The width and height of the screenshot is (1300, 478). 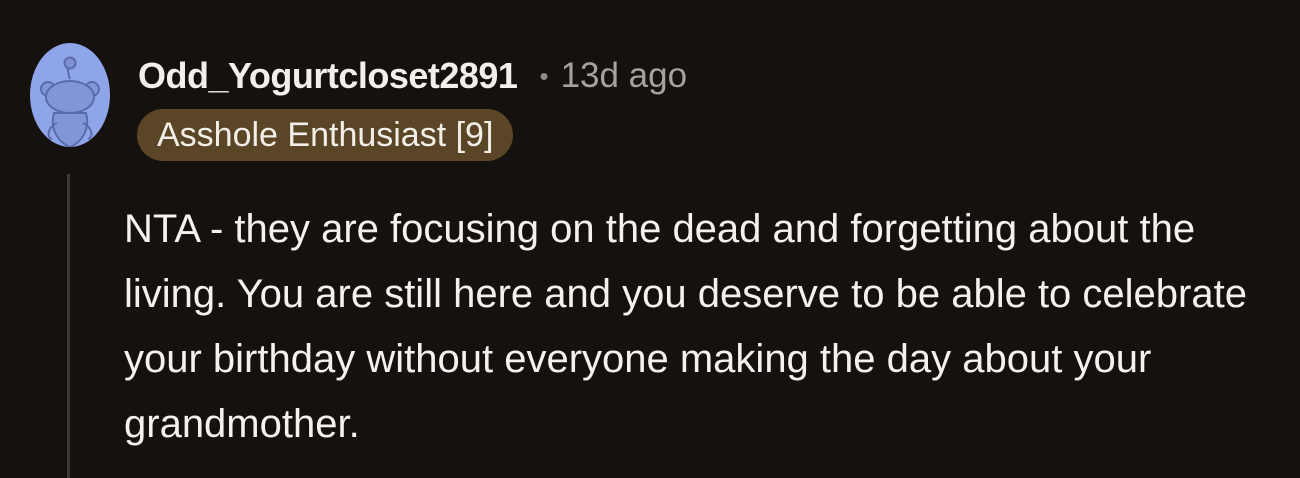 What do you see at coordinates (624, 76) in the screenshot?
I see `timestamp: 13d ago` at bounding box center [624, 76].